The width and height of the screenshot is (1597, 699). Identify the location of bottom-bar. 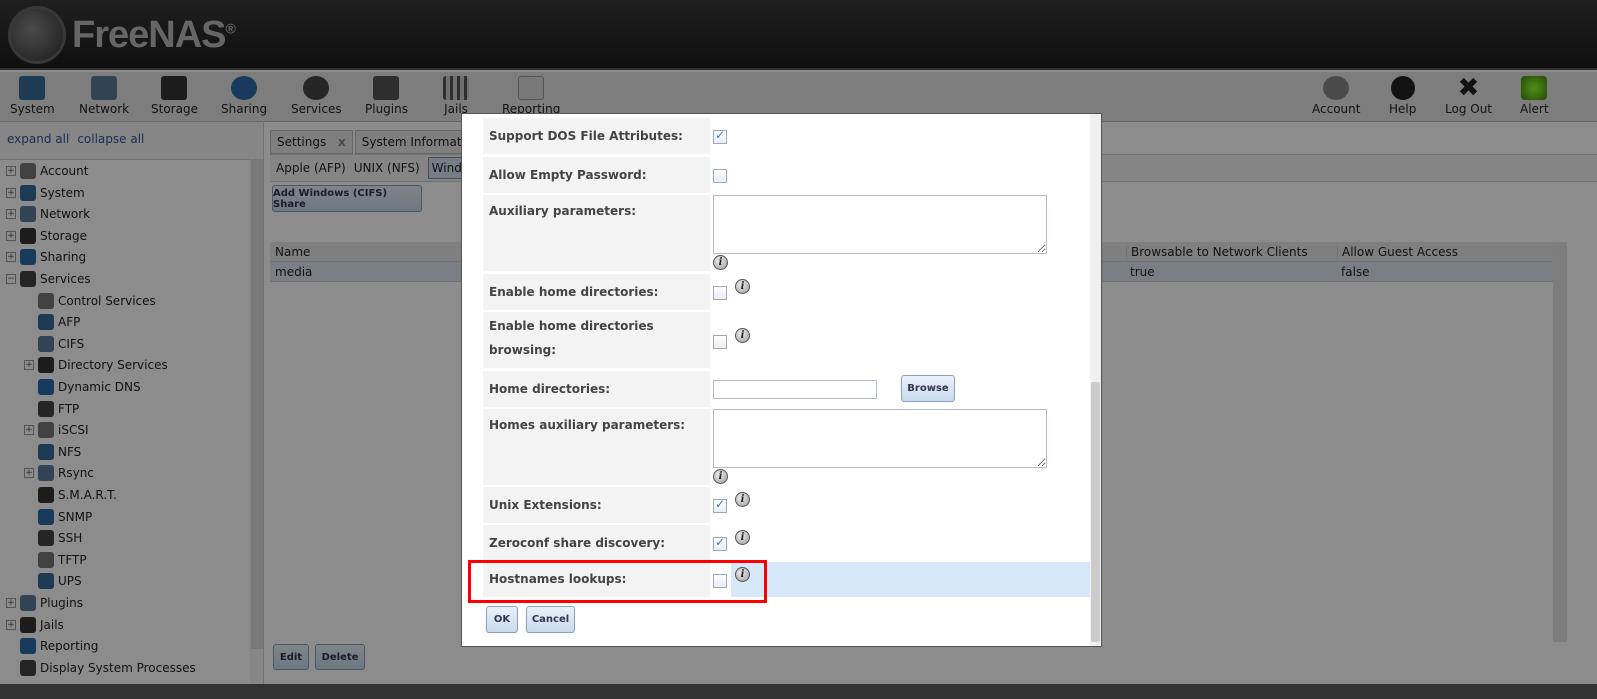
(798, 691).